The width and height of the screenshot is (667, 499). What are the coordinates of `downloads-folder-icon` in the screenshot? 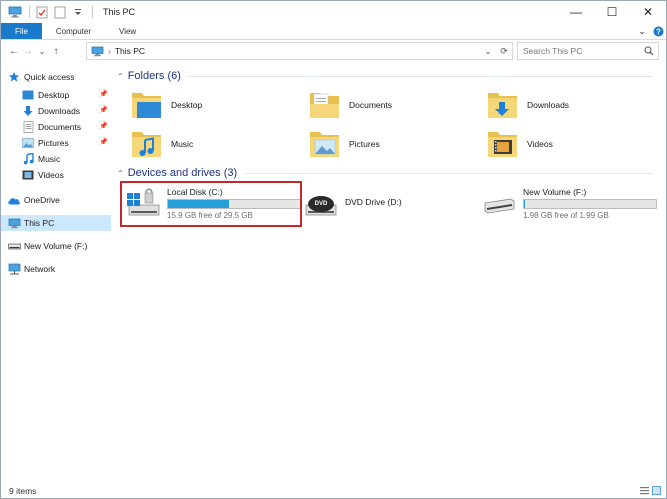 It's located at (503, 105).